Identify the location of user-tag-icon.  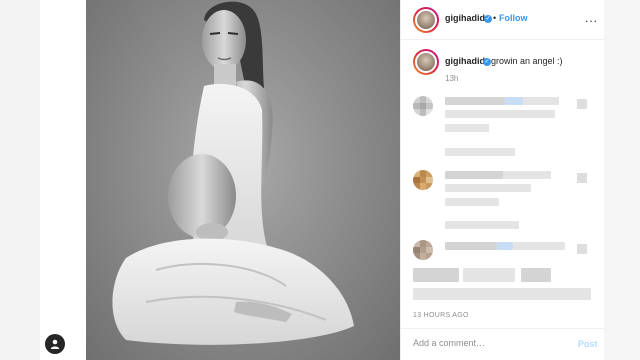
(55, 344).